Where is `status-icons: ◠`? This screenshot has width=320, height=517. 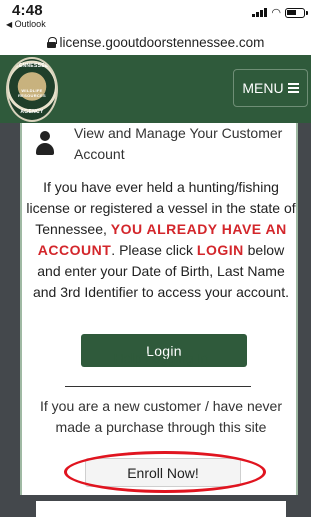 status-icons: ◠ is located at coordinates (280, 12).